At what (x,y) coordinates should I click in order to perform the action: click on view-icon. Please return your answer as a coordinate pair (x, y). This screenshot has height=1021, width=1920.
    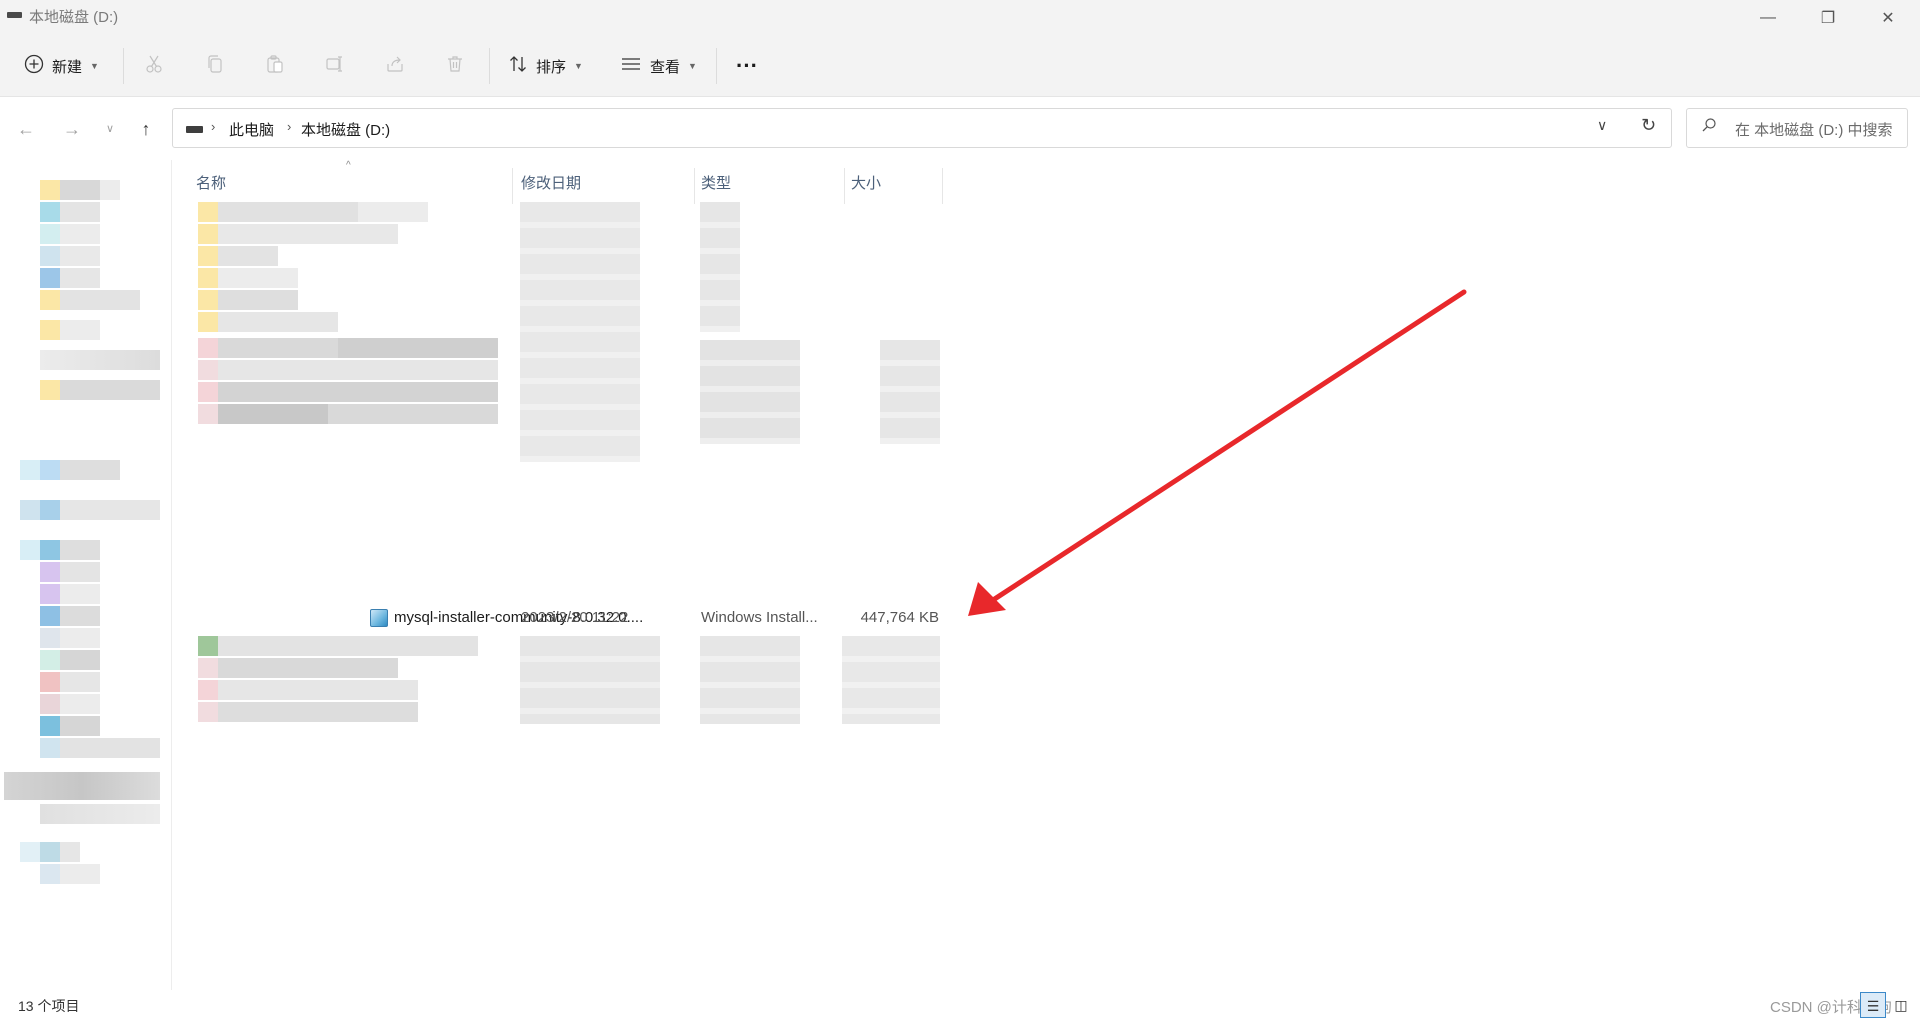
    Looking at the image, I should click on (631, 66).